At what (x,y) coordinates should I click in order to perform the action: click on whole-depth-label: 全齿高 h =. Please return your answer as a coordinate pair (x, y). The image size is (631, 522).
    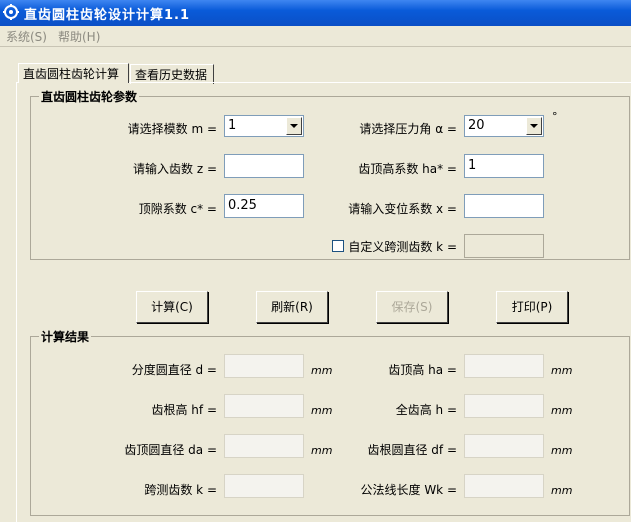
    Looking at the image, I should click on (426, 410).